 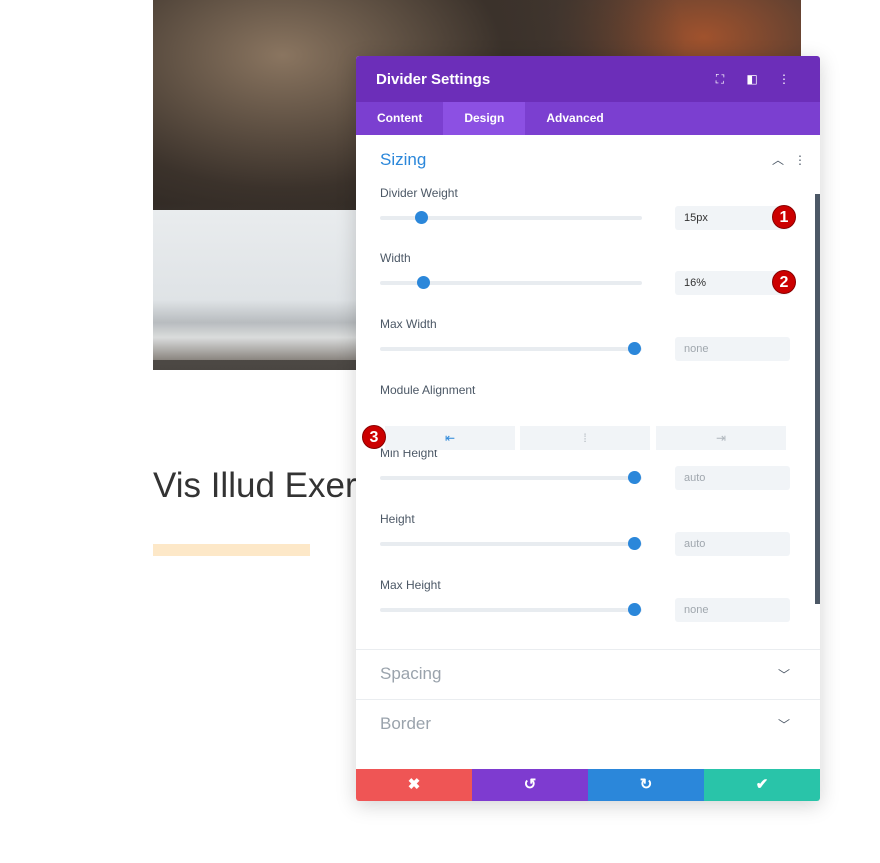 I want to click on section-title: Border, so click(x=406, y=723).